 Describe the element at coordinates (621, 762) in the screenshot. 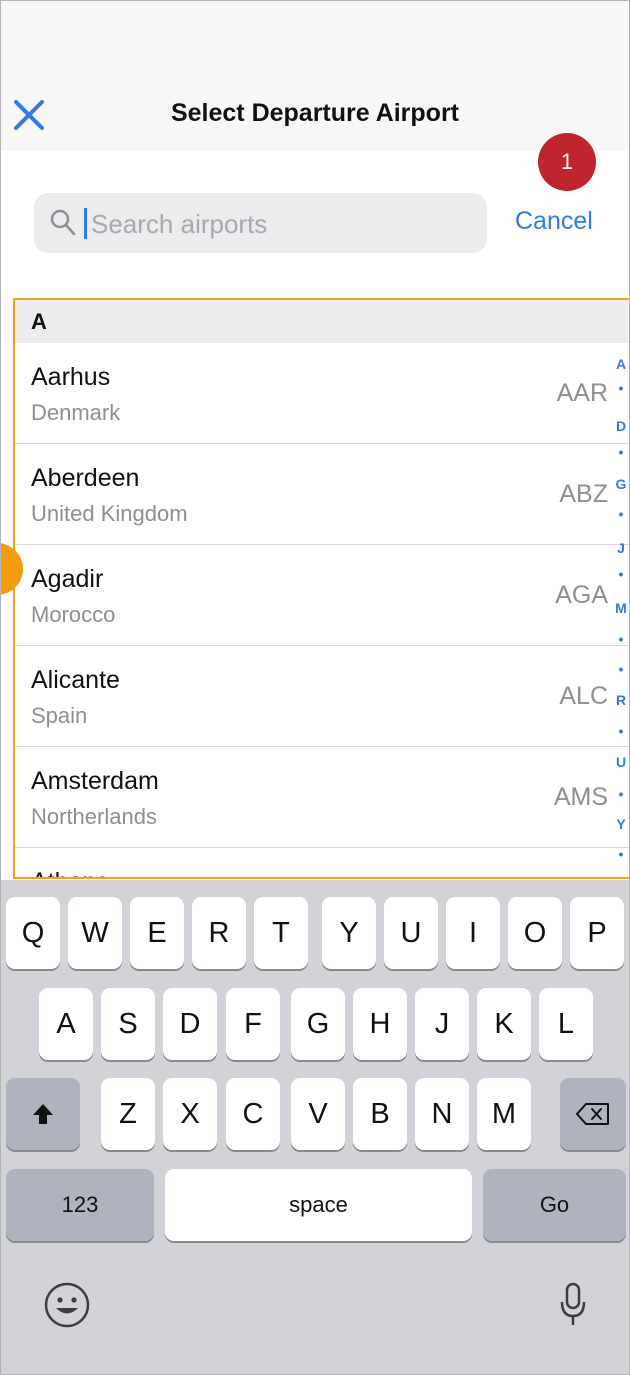

I see `index-letter: U` at that location.